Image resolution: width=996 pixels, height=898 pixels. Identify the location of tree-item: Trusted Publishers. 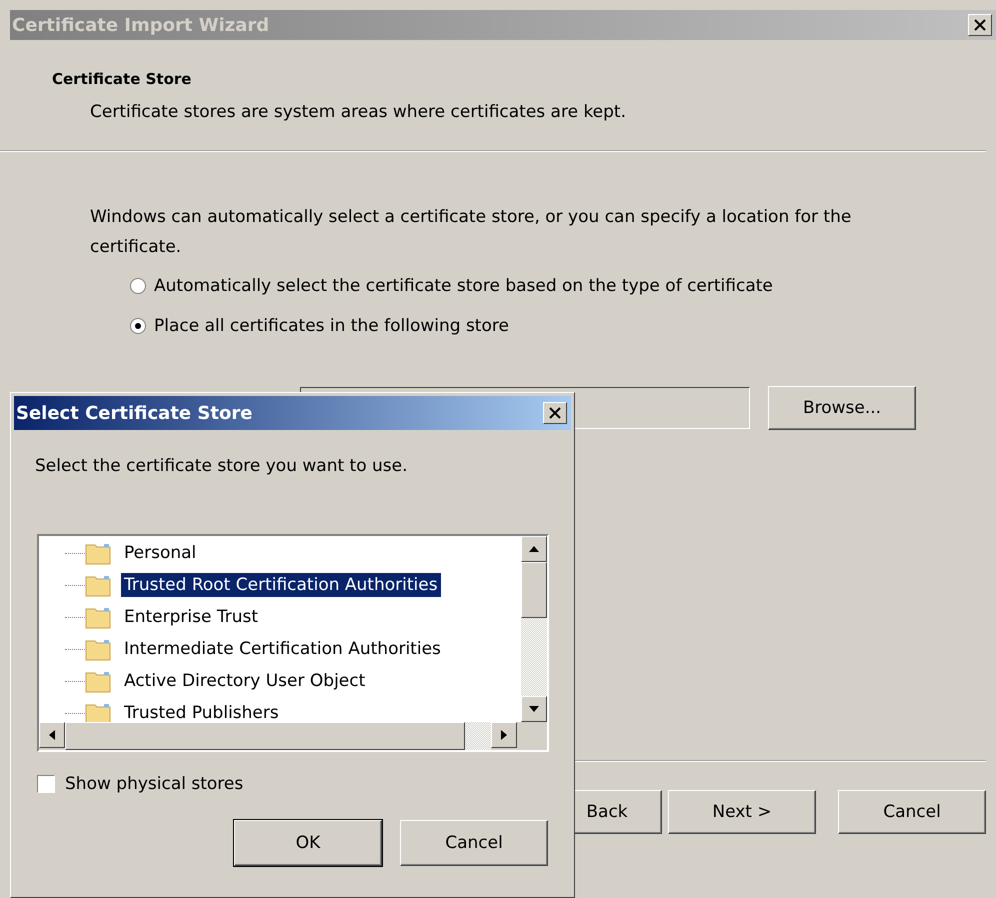
(201, 711).